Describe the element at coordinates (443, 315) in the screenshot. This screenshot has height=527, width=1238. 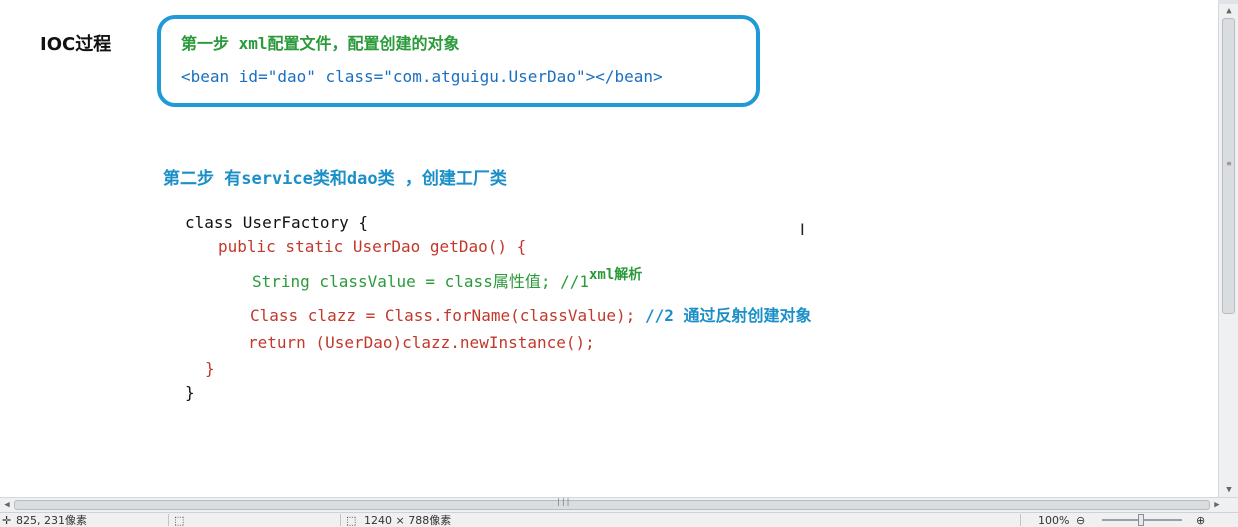
I see `code-forname-text: Class clazz = Class.forName(classValue);` at that location.